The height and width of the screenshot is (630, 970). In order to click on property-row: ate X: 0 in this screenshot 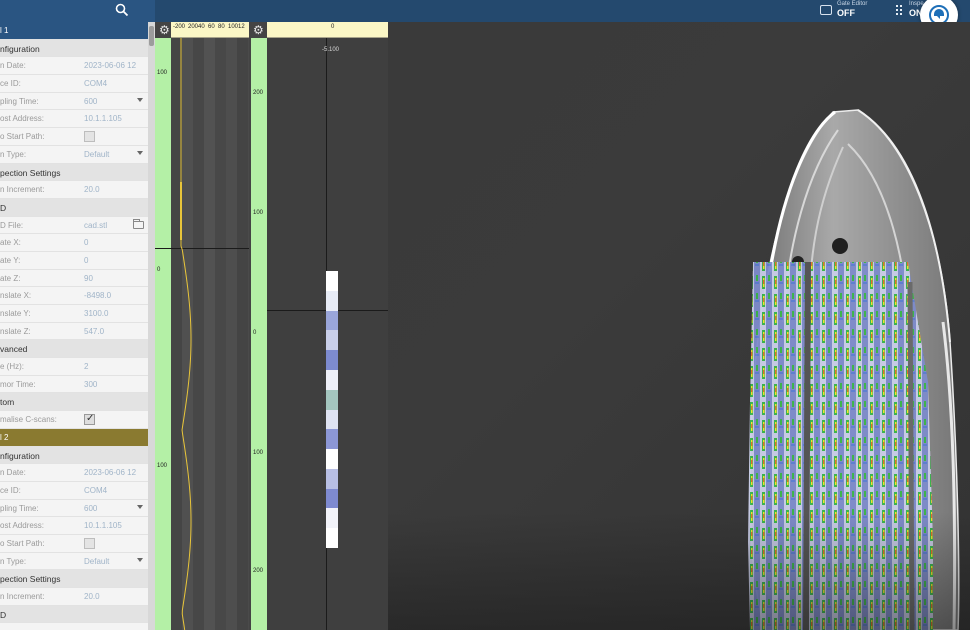, I will do `click(74, 243)`.